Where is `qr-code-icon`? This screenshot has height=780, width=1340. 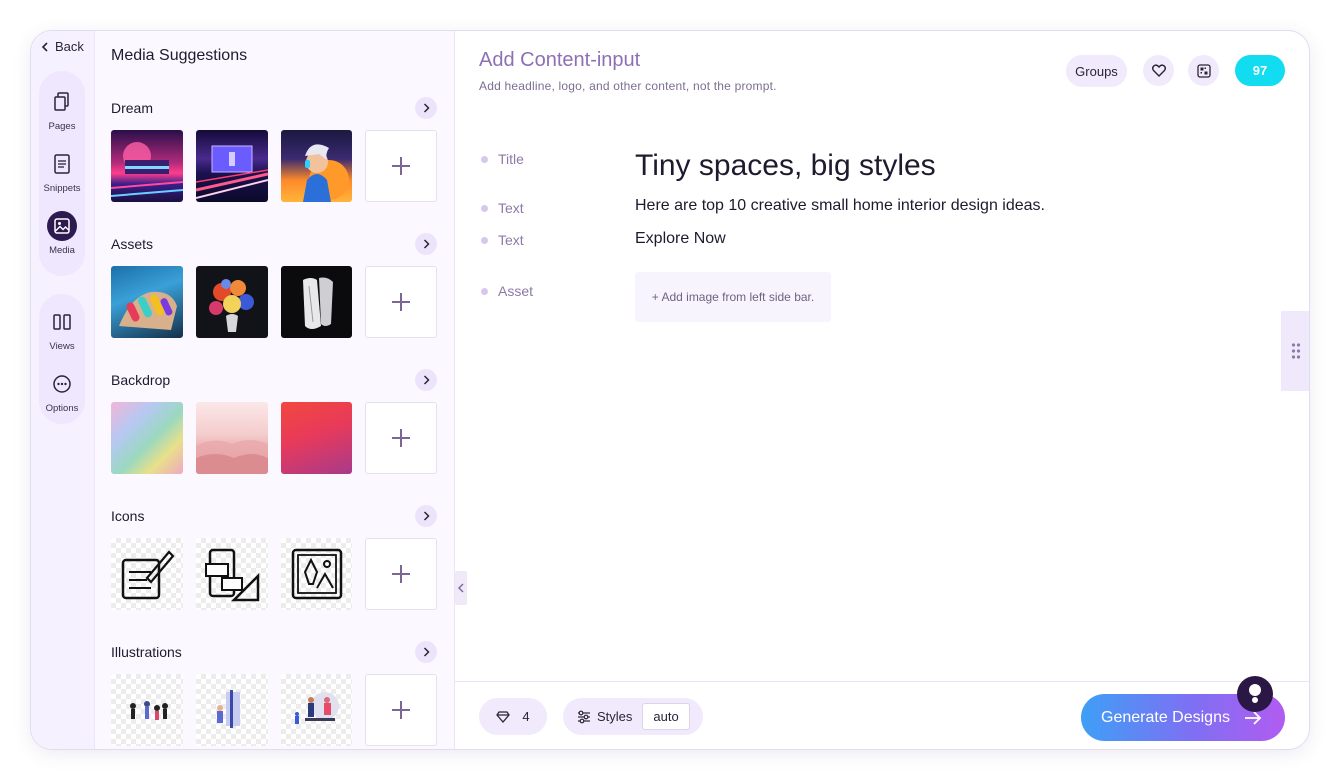
qr-code-icon is located at coordinates (1203, 70).